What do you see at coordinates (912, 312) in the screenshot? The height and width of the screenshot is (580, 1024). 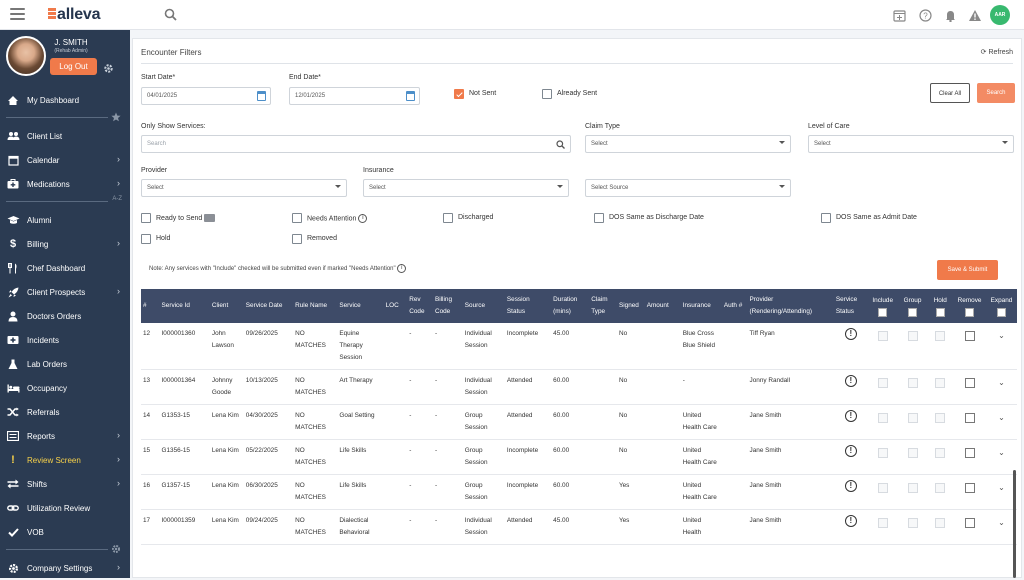 I see `select-all-group-checkbox` at bounding box center [912, 312].